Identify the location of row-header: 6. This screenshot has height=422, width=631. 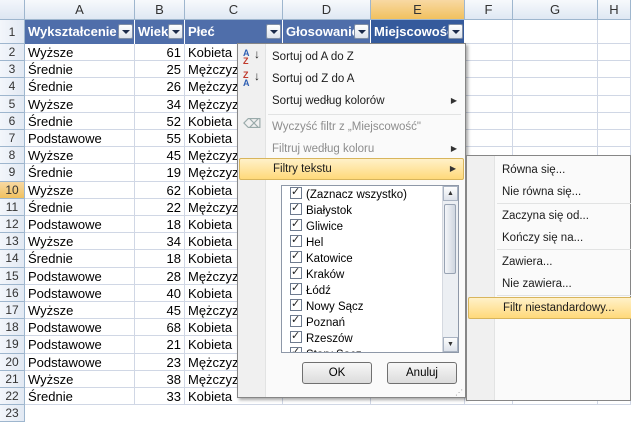
(12, 121).